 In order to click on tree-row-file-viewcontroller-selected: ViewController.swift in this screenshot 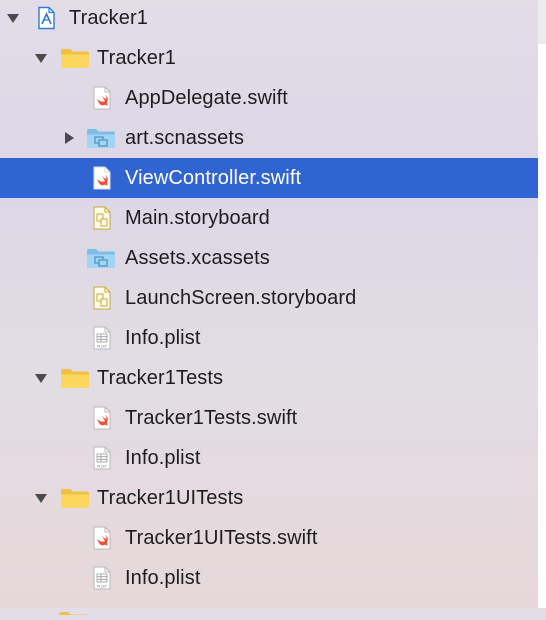, I will do `click(269, 178)`.